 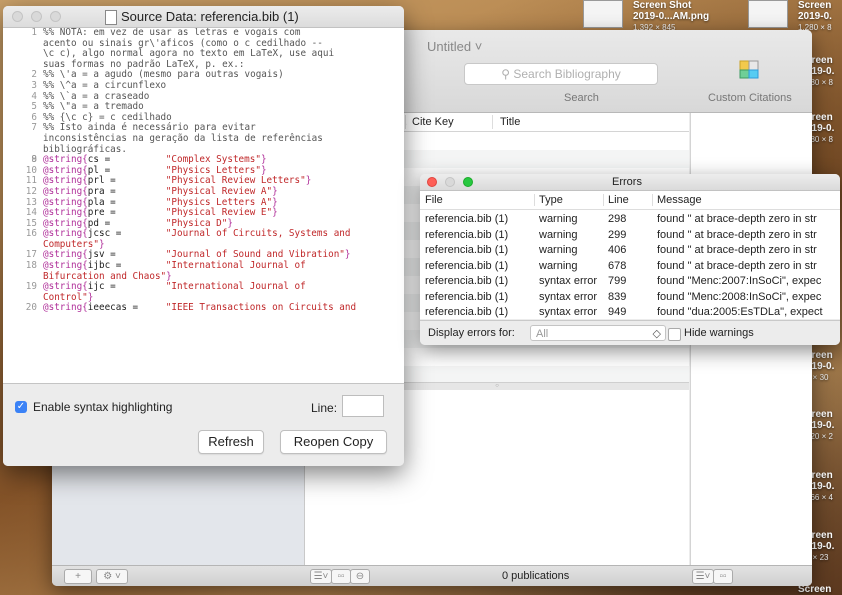 What do you see at coordinates (433, 122) in the screenshot?
I see `column-header-cite-key: Cite Key` at bounding box center [433, 122].